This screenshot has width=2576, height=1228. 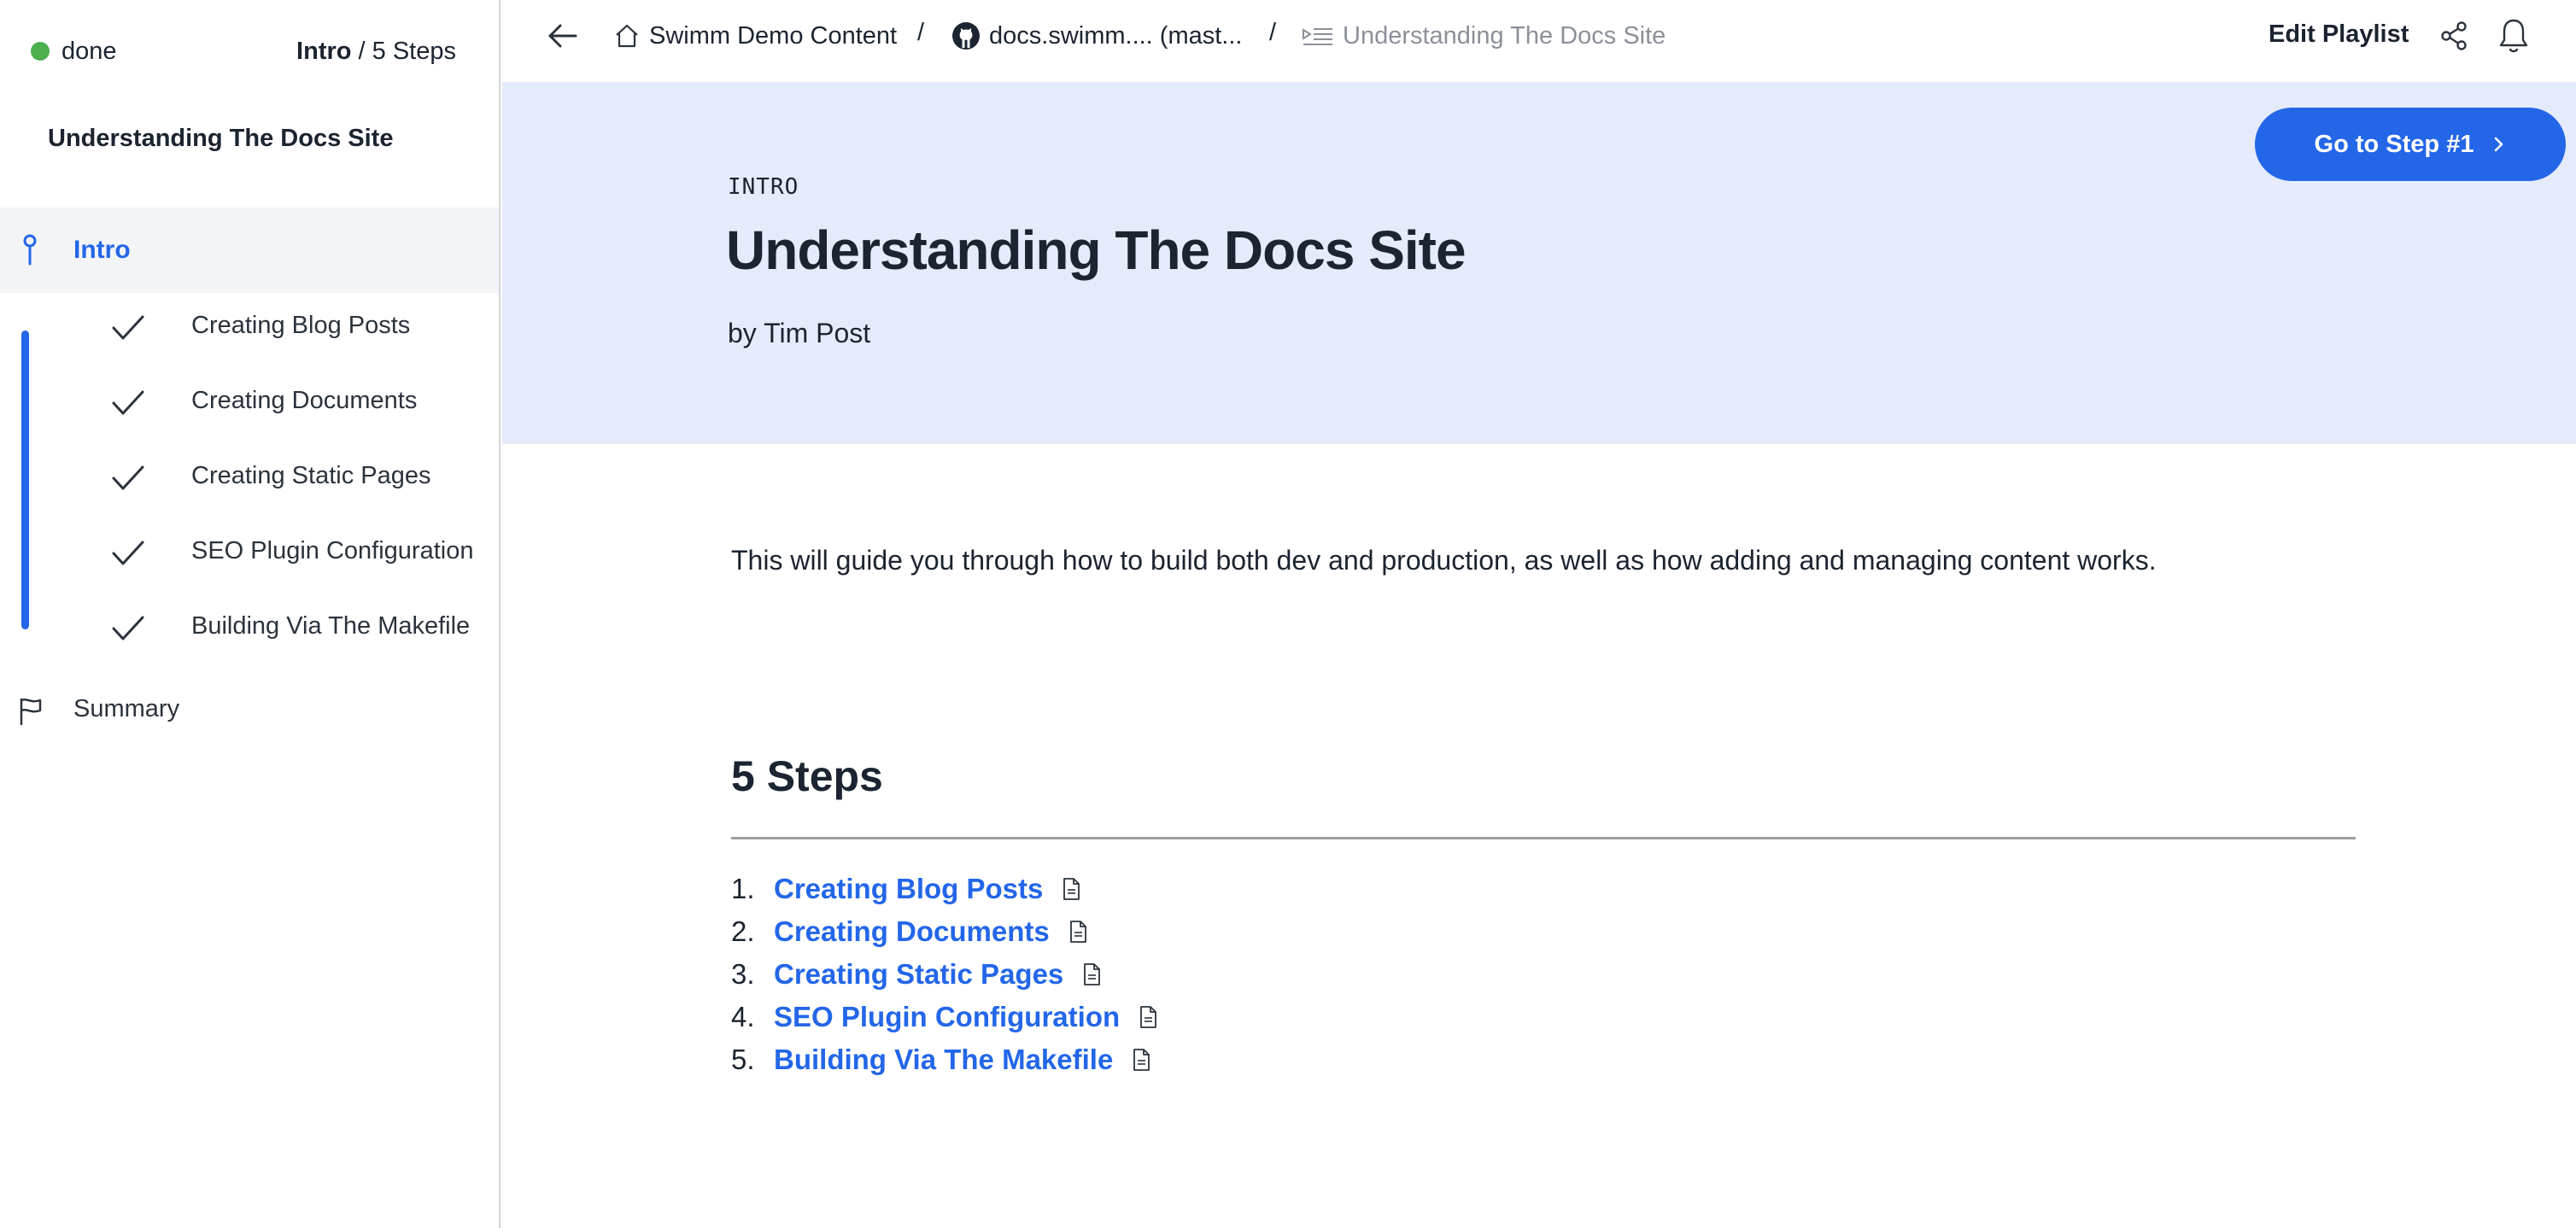 What do you see at coordinates (2339, 35) in the screenshot?
I see `edit-playlist-button: Edit Playlist` at bounding box center [2339, 35].